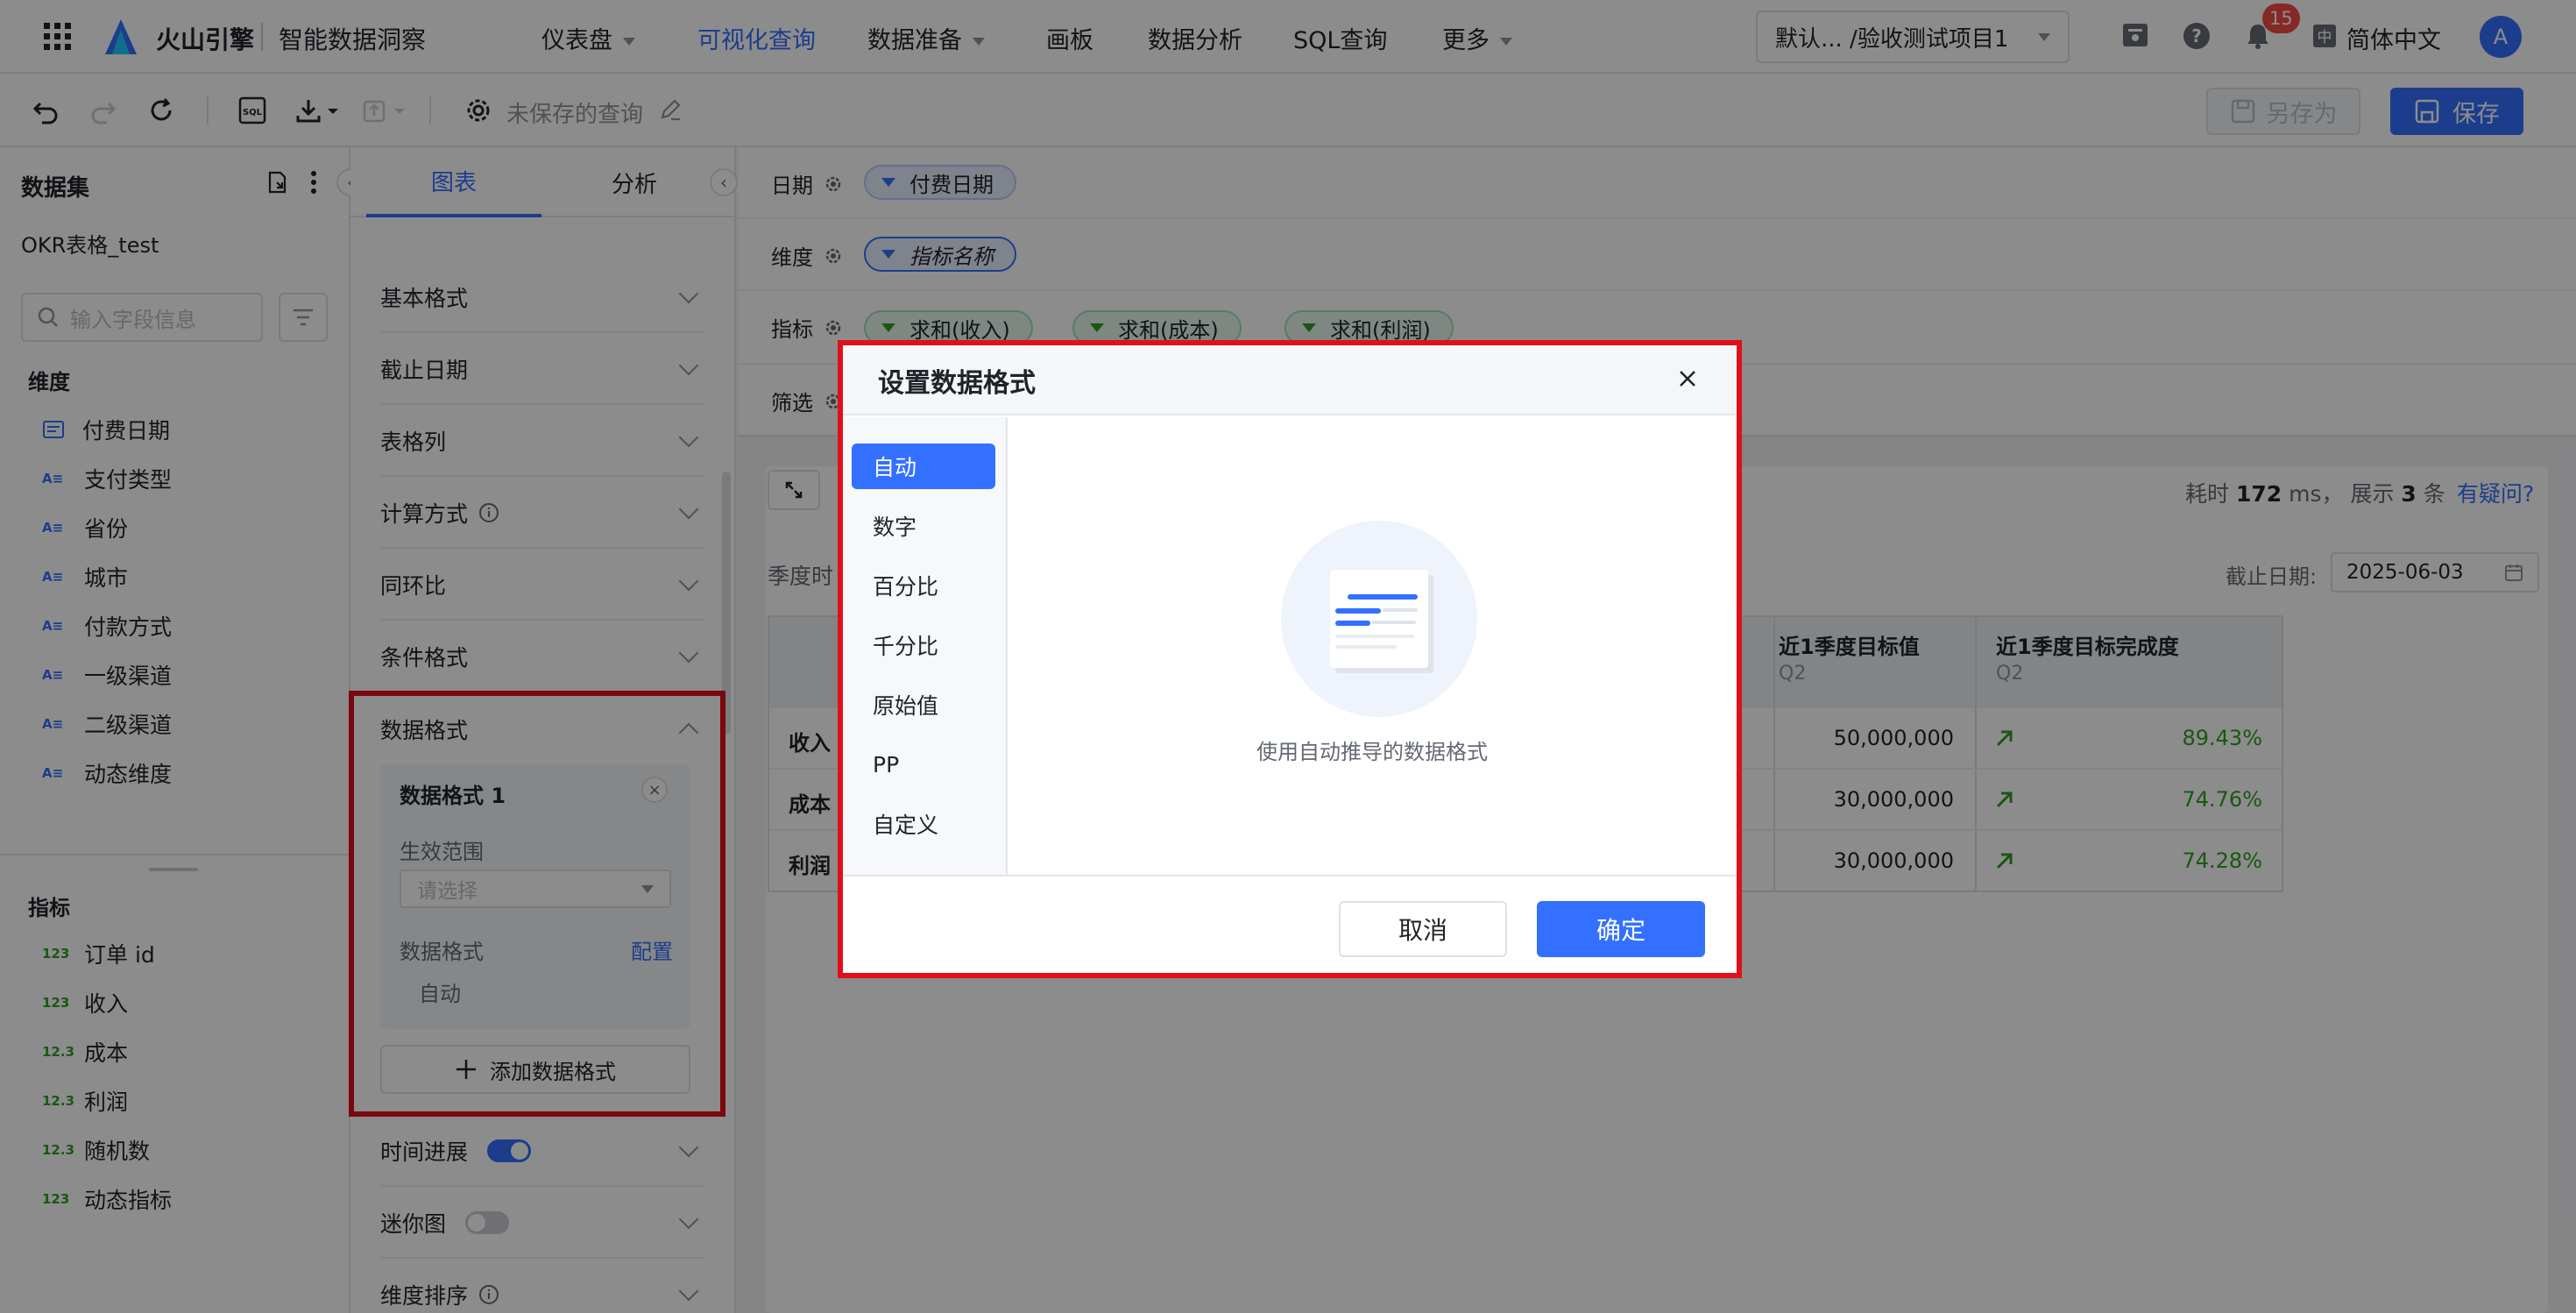 The height and width of the screenshot is (1313, 2576). Describe the element at coordinates (1290, 876) in the screenshot. I see `dialog-footer-divider` at that location.